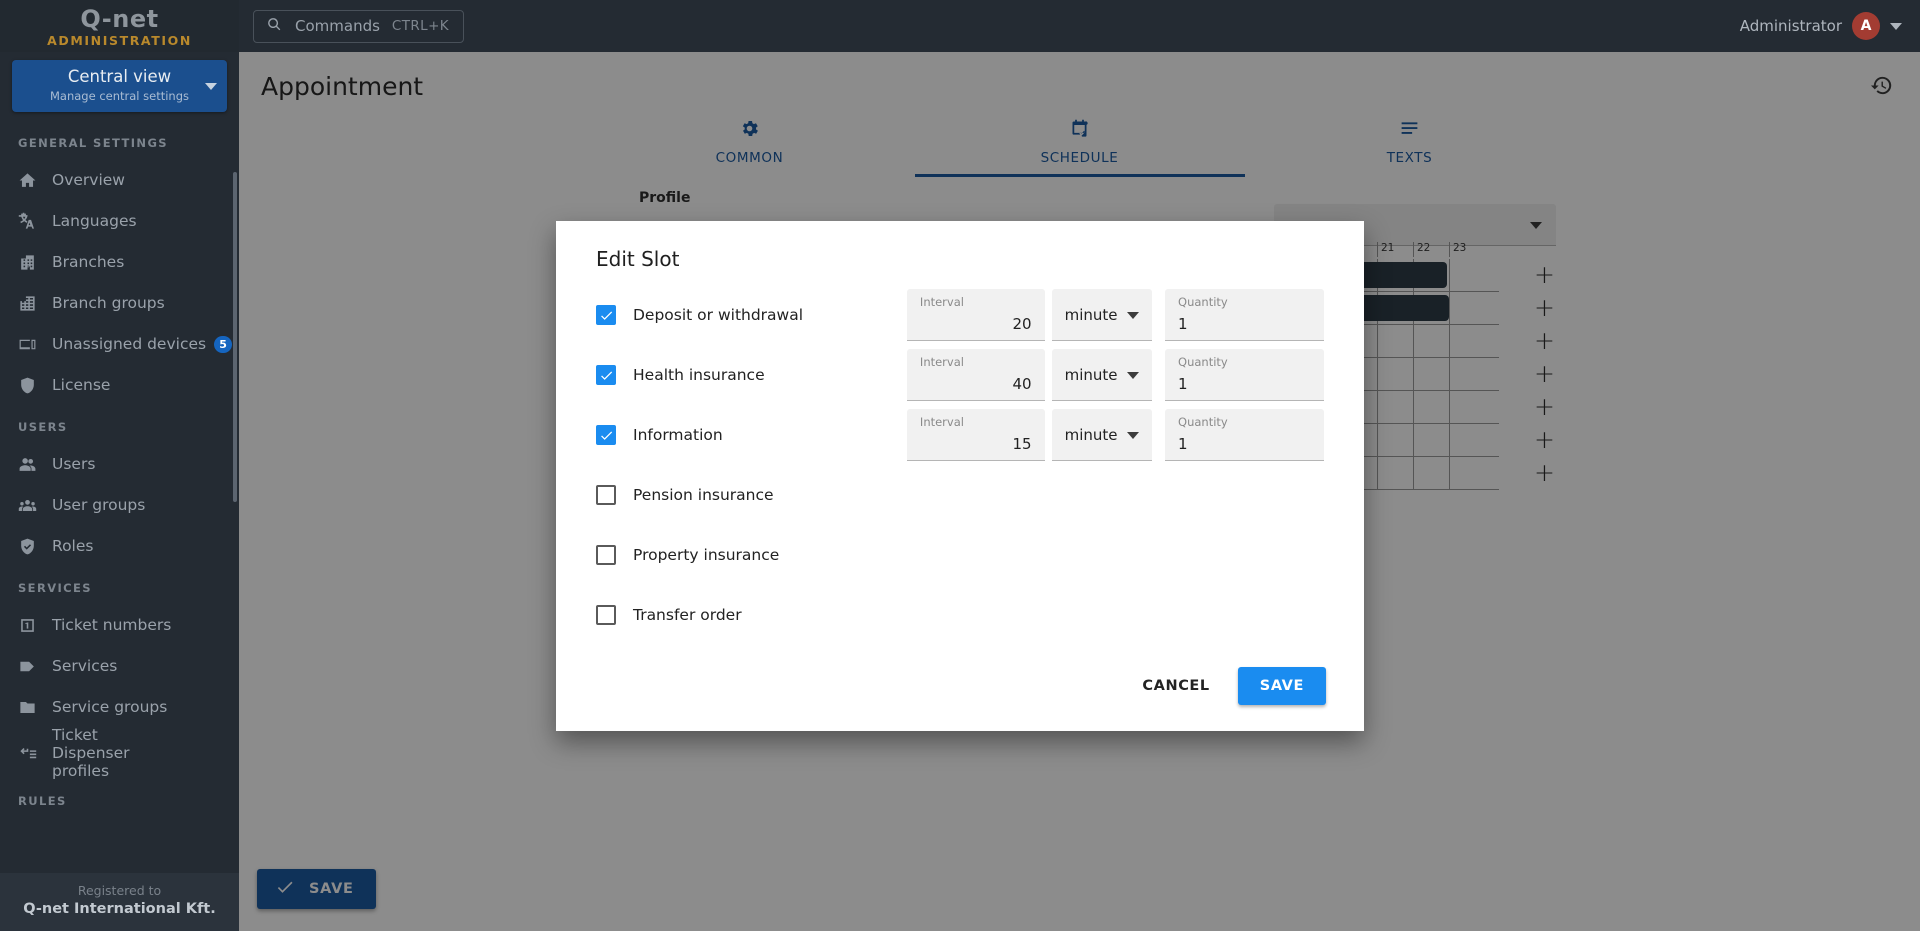  What do you see at coordinates (119, 666) in the screenshot?
I see `sidebar-item-services: Services` at bounding box center [119, 666].